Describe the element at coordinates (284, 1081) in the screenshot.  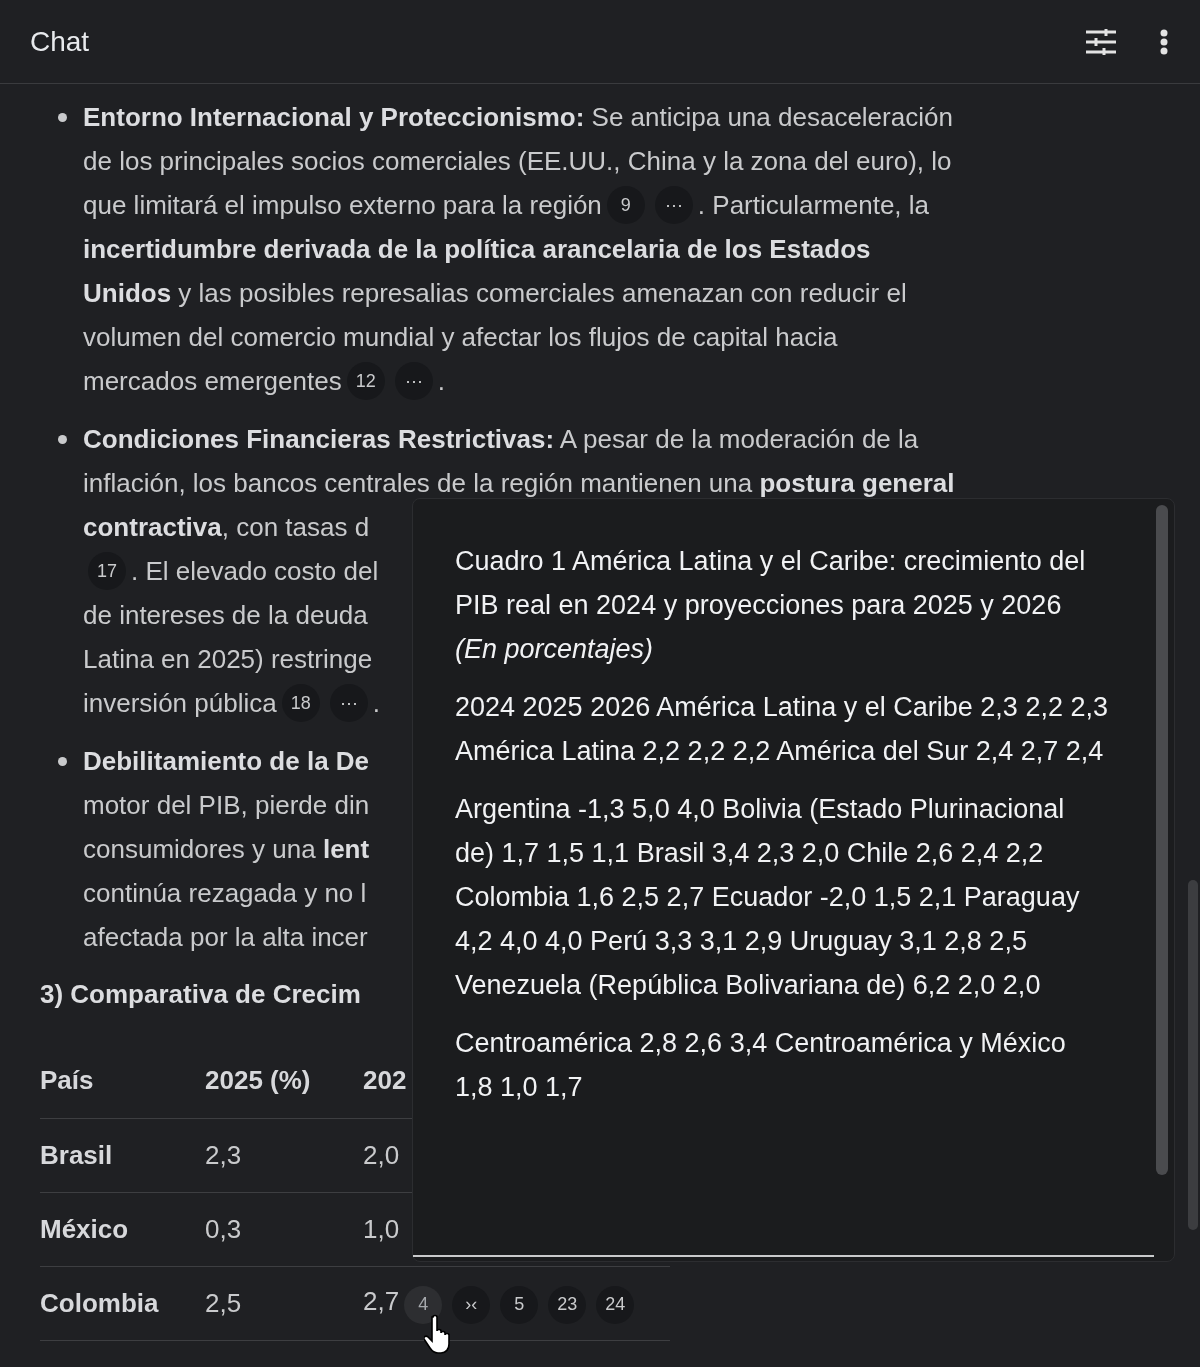
I see `column-header: 2025 (%)` at that location.